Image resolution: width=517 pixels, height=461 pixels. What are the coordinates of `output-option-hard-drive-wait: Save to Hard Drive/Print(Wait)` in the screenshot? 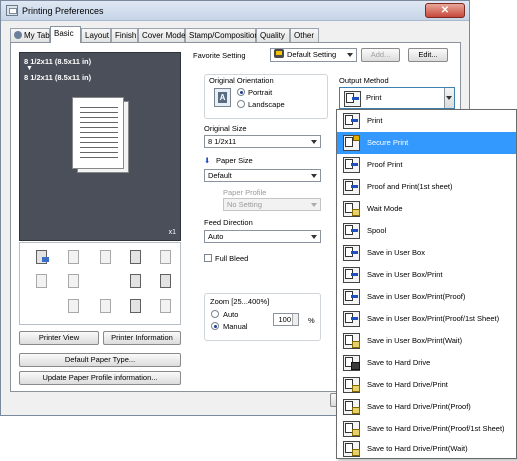 It's located at (426, 449).